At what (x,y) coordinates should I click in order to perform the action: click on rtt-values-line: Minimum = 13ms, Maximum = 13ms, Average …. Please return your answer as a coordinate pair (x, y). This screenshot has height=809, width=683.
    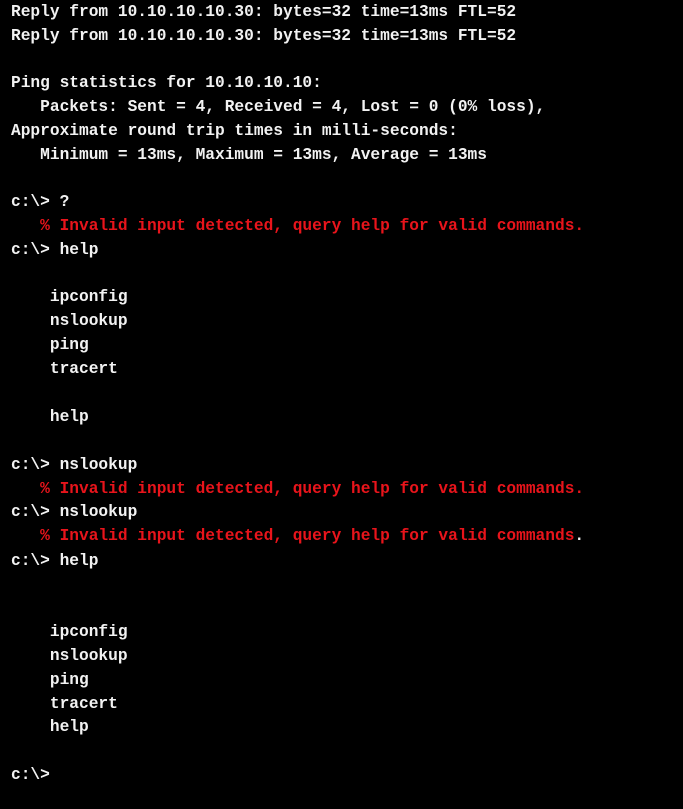
    Looking at the image, I should click on (249, 155).